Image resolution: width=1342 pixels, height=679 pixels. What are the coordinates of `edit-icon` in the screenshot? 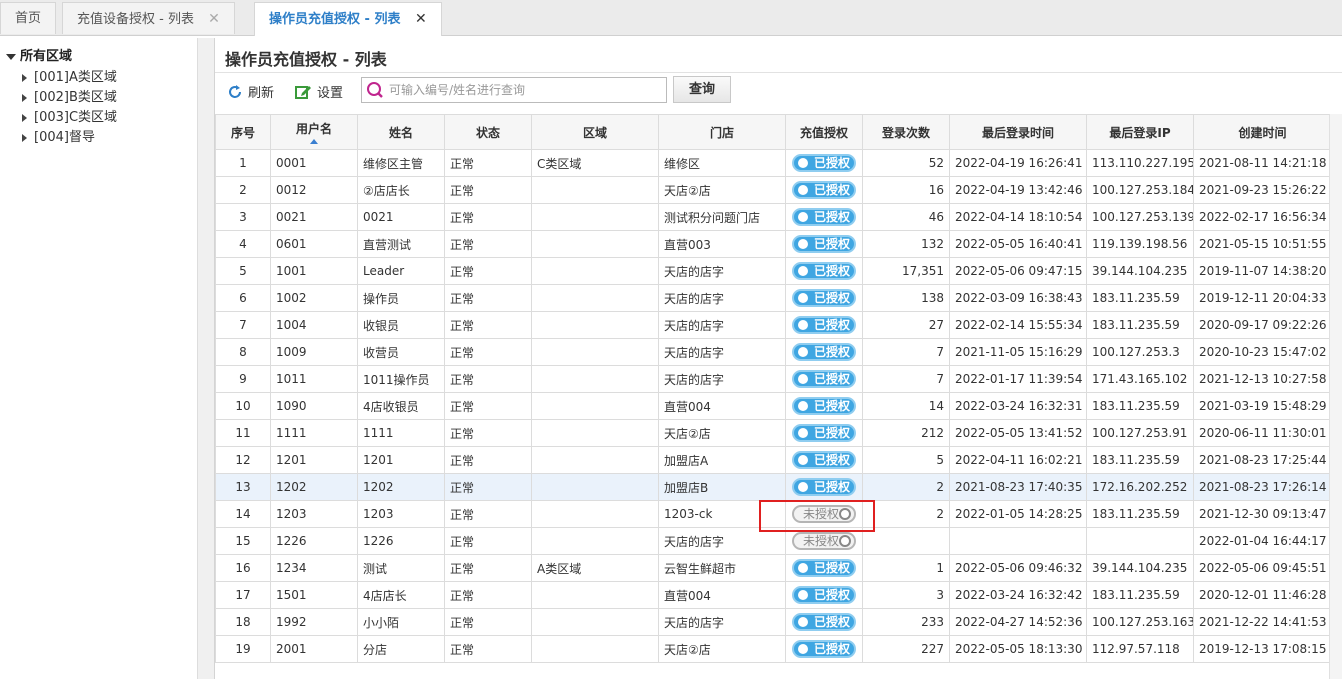 It's located at (303, 92).